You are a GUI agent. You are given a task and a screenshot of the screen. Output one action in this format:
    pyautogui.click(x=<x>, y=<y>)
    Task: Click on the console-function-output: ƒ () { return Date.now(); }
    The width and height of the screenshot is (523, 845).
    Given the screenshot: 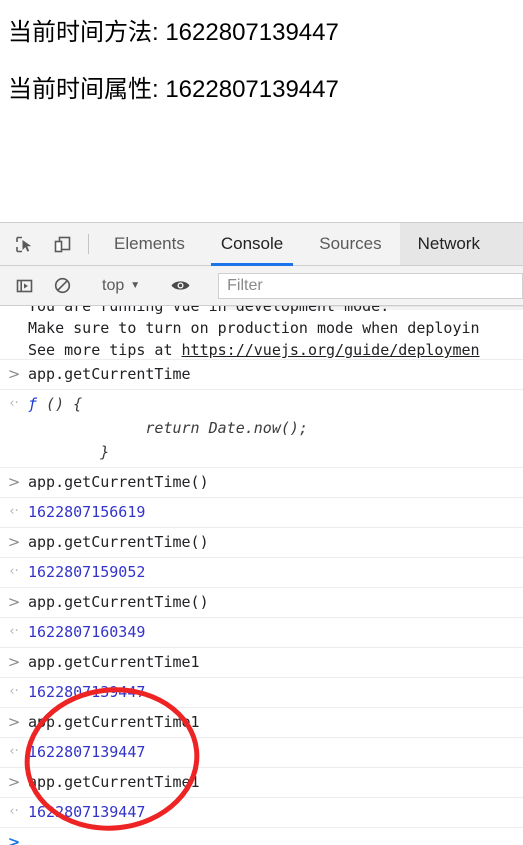 What is the action you would take?
    pyautogui.click(x=275, y=428)
    